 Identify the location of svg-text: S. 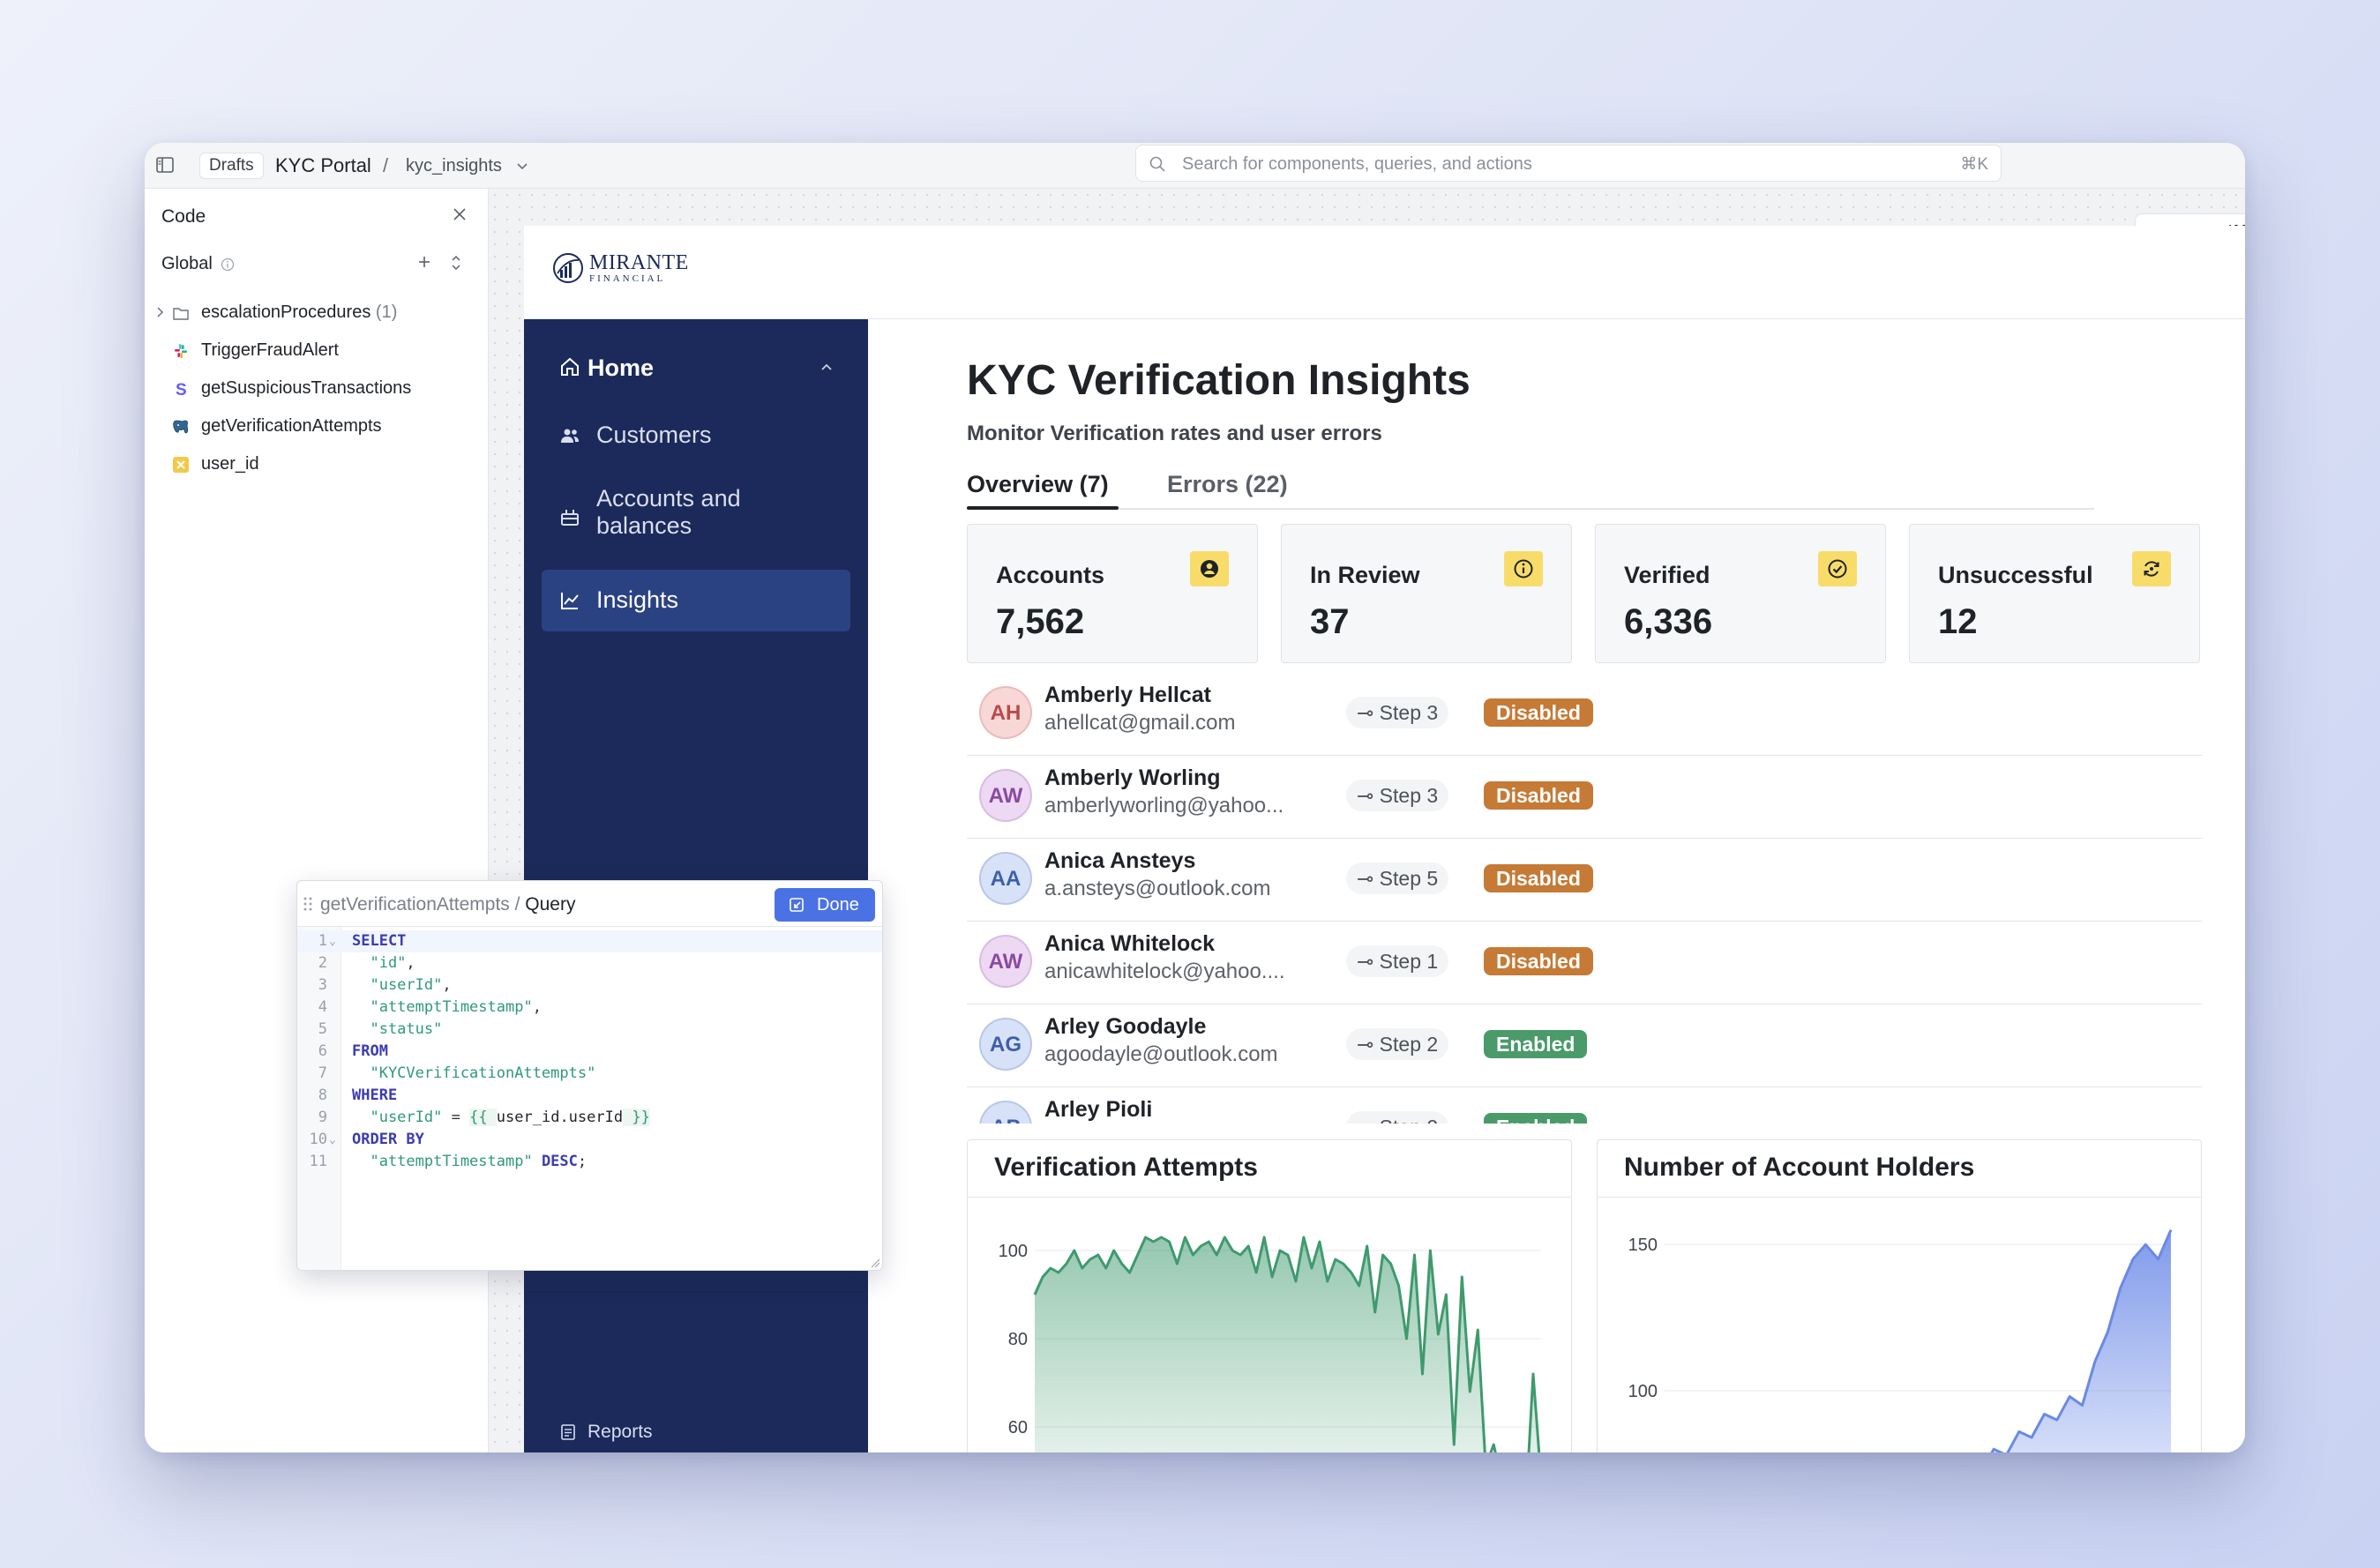
(181, 390).